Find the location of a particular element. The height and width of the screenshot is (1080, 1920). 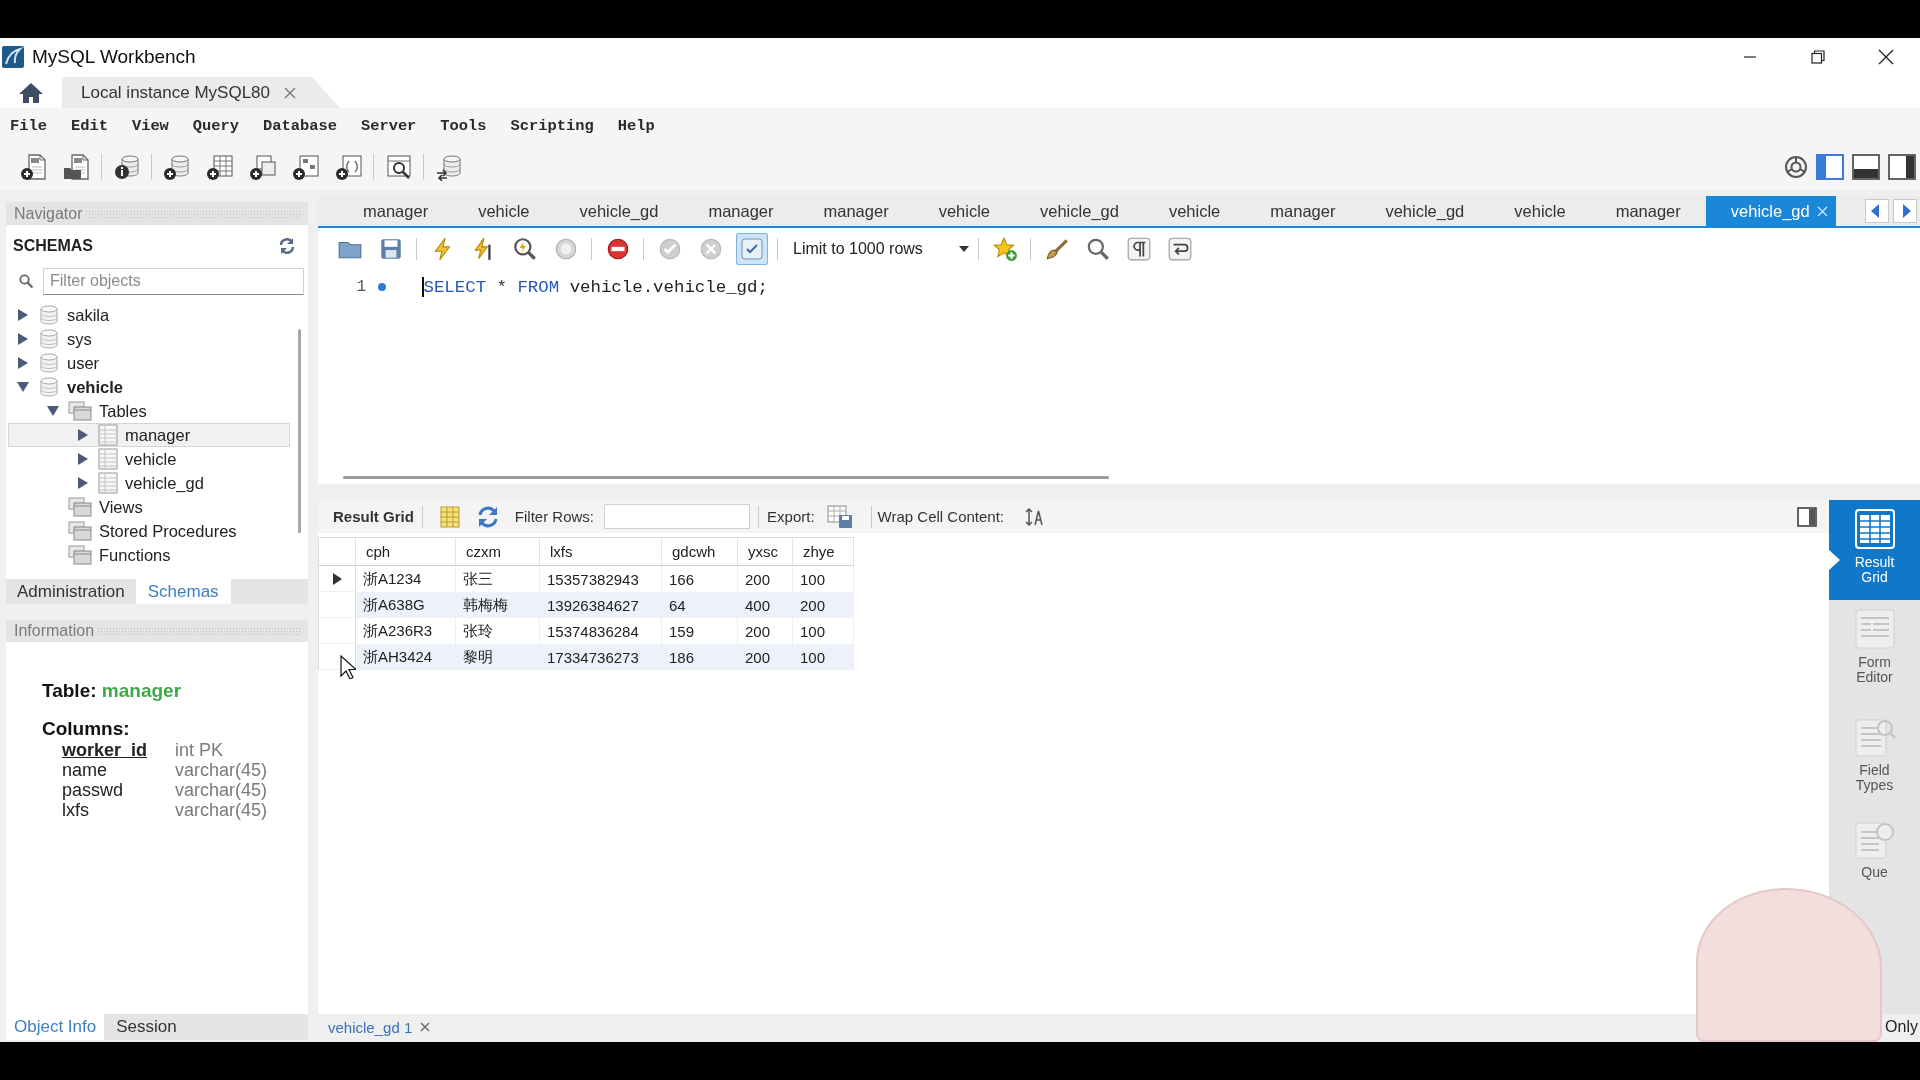

star-plus-icon is located at coordinates (1004, 249).